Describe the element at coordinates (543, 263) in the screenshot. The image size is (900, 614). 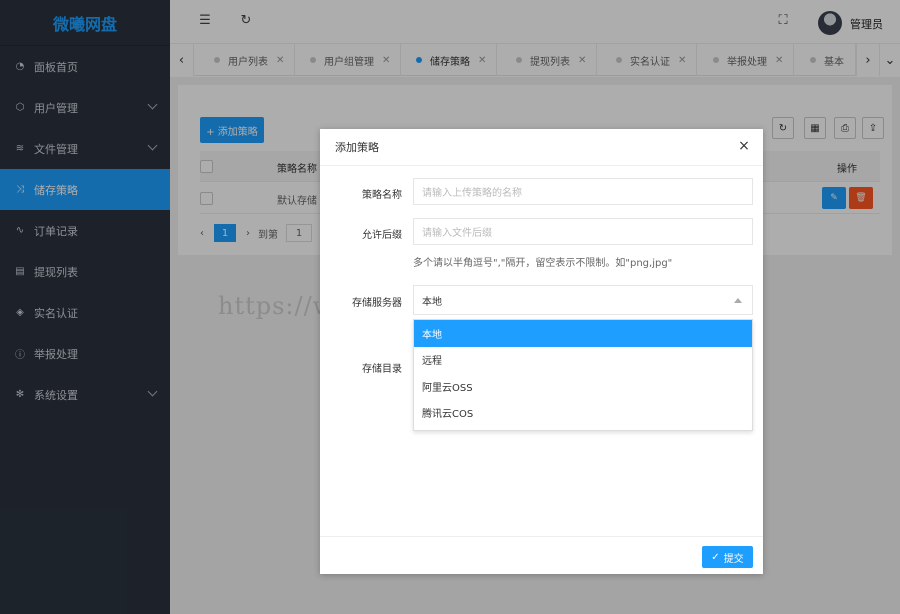
I see `suffix-hint: 多个请以半角逗号","隔开，留空表示不限制。如"png,jpg"` at that location.